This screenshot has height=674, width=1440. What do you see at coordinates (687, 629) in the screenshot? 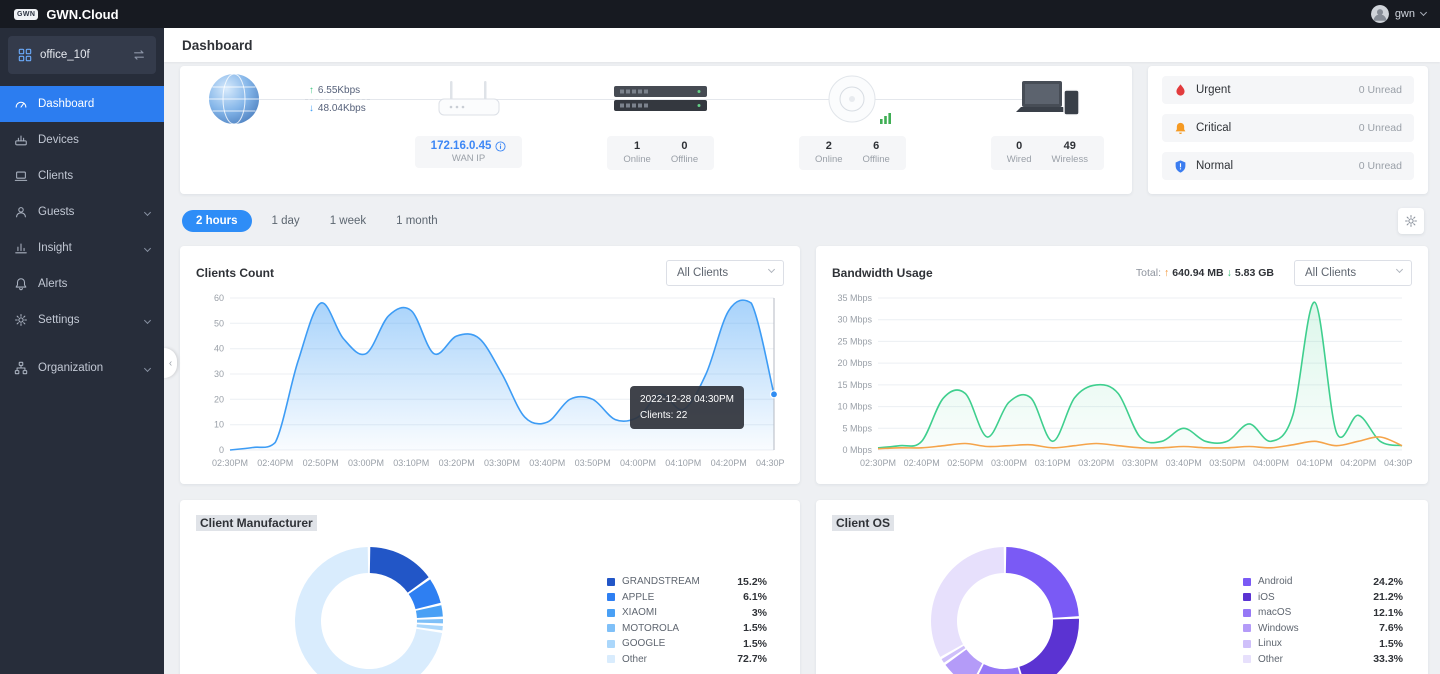
I see `legend-item: MOTOROLA 1.5%` at bounding box center [687, 629].